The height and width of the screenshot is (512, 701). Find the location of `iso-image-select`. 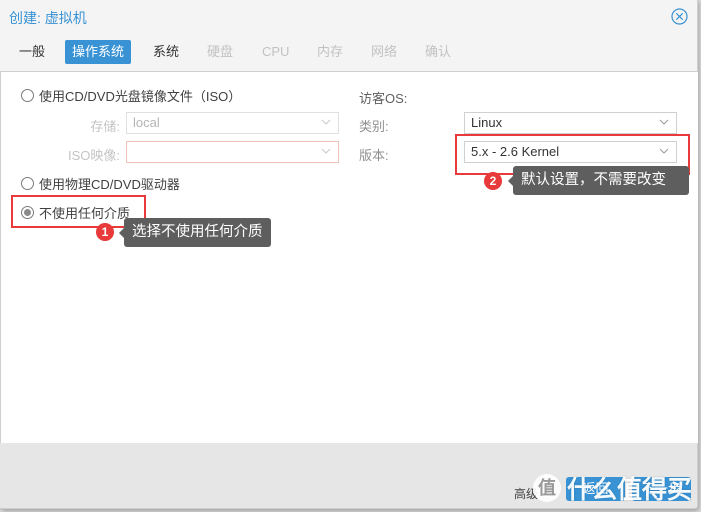

iso-image-select is located at coordinates (232, 152).